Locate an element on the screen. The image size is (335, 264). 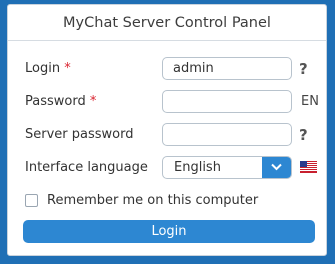
server-password-row: Server password ? is located at coordinates (172, 135).